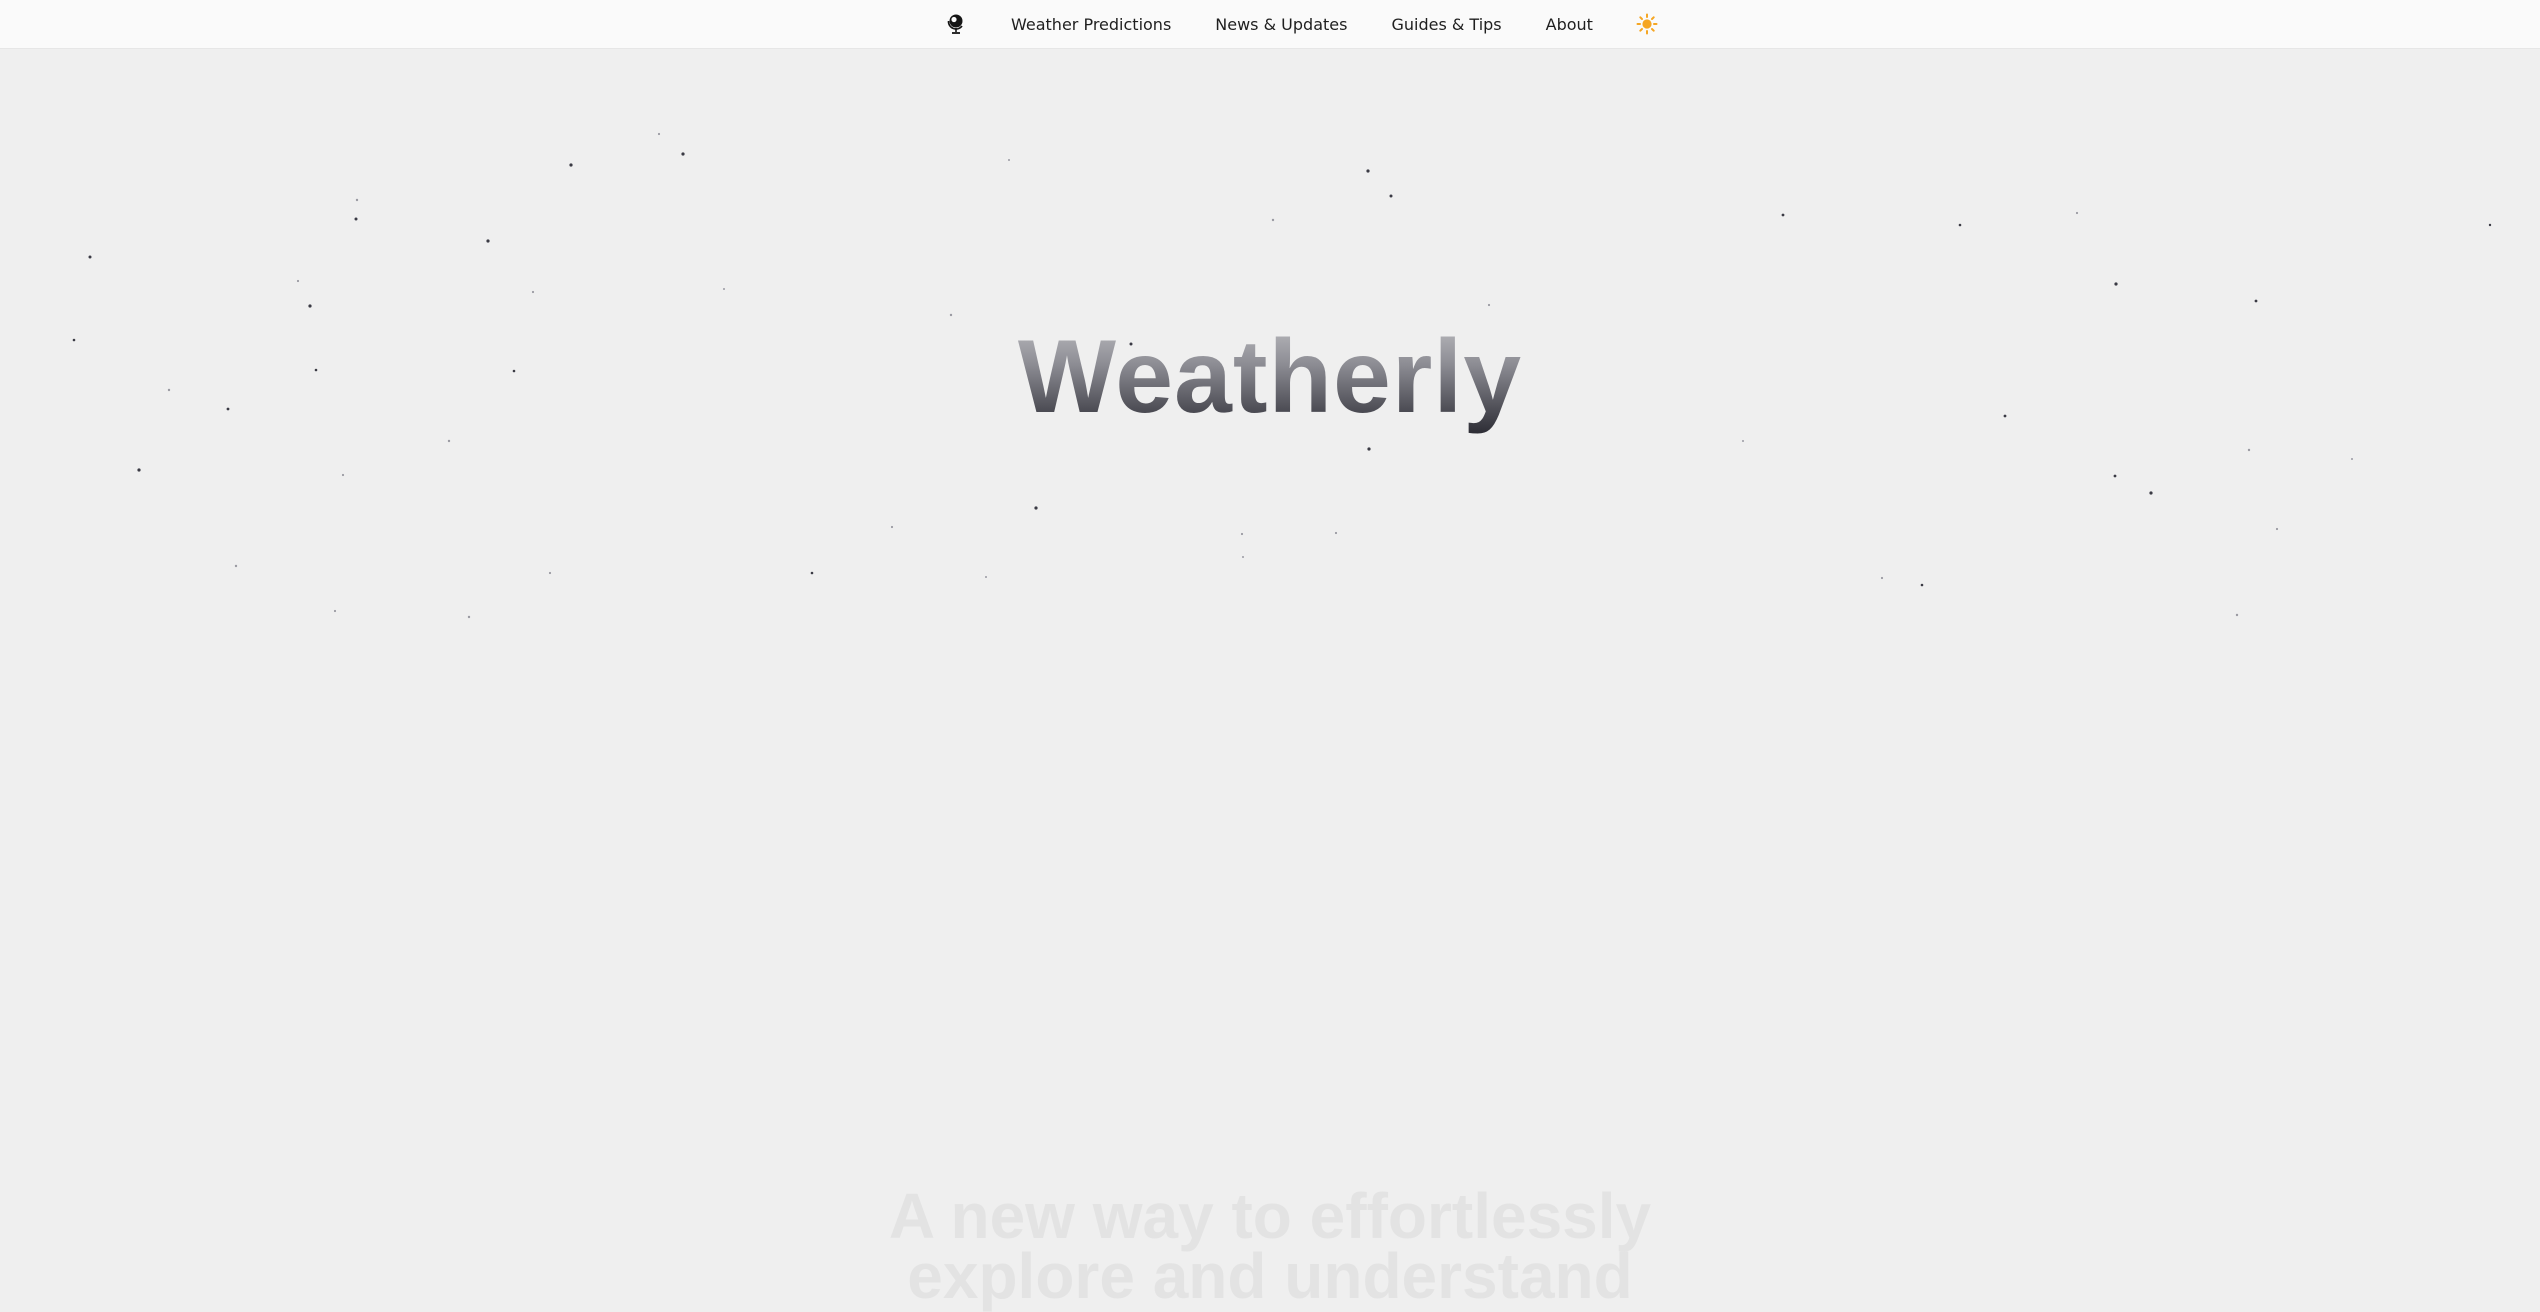 Image resolution: width=2540 pixels, height=1312 pixels. I want to click on sun-icon, so click(1647, 24).